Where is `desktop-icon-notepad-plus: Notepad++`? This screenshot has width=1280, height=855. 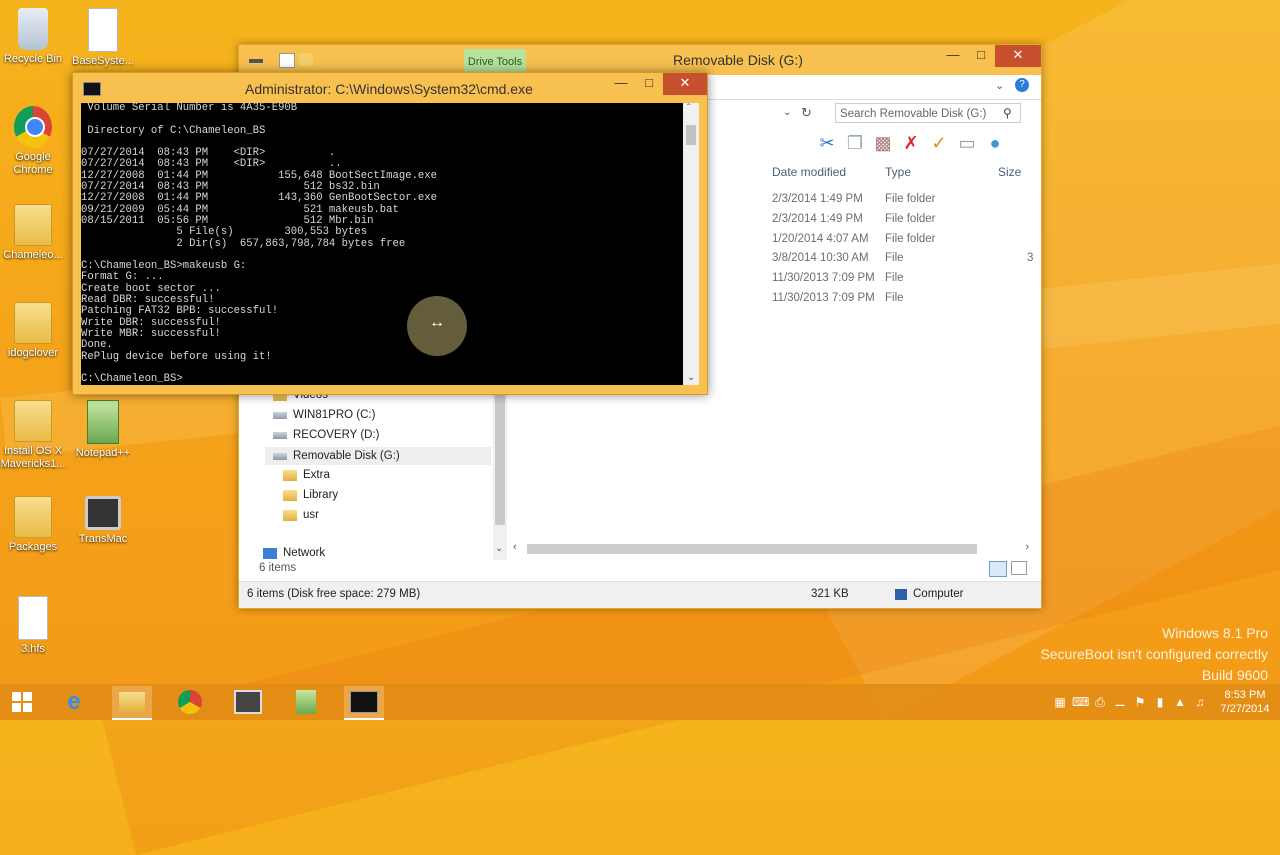
desktop-icon-notepad-plus: Notepad++ is located at coordinates (103, 430).